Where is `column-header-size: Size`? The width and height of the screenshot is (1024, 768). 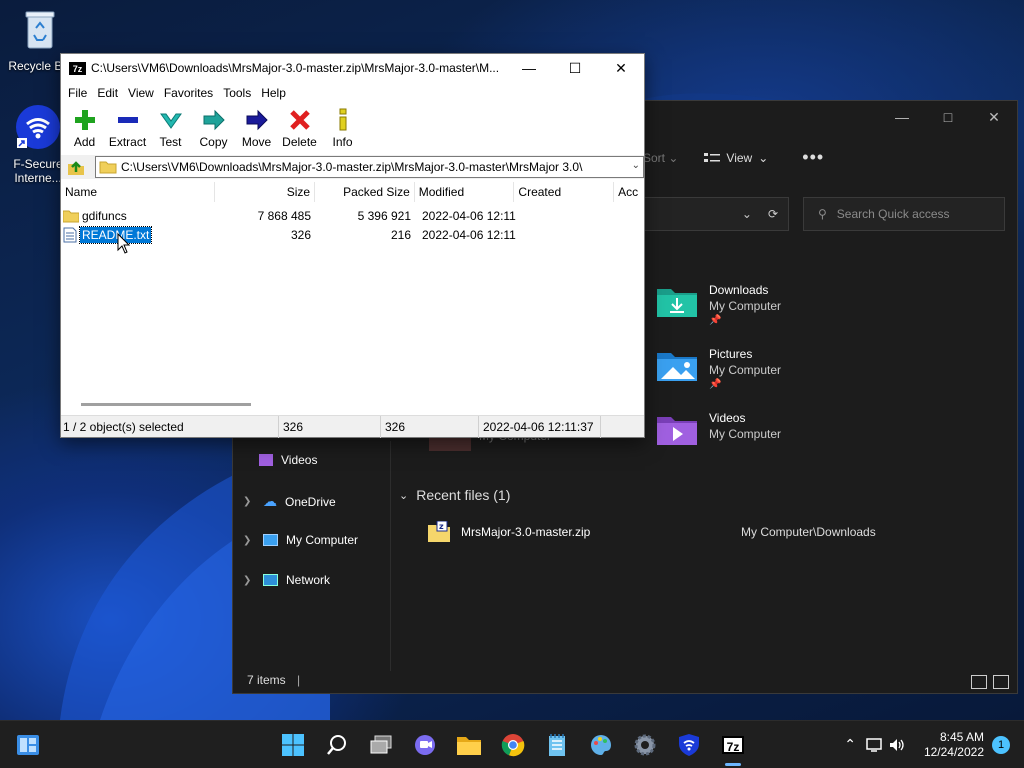
column-header-size: Size is located at coordinates (265, 192).